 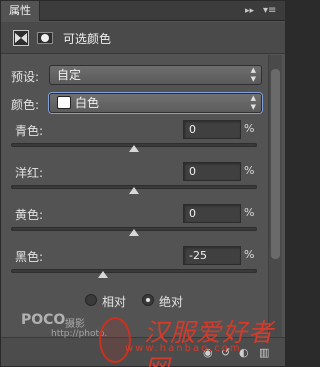 What do you see at coordinates (134, 271) in the screenshot?
I see `black-slider-track` at bounding box center [134, 271].